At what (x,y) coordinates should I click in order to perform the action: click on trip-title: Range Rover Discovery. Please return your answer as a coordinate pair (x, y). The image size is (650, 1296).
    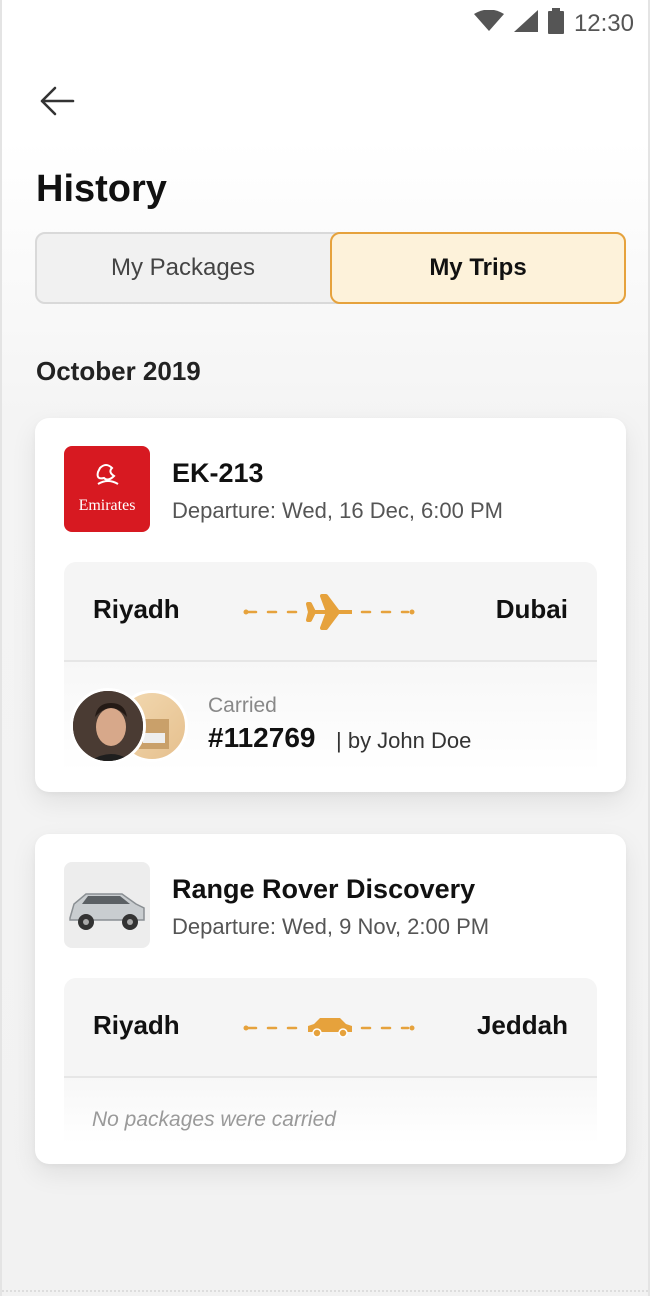
    Looking at the image, I should click on (324, 889).